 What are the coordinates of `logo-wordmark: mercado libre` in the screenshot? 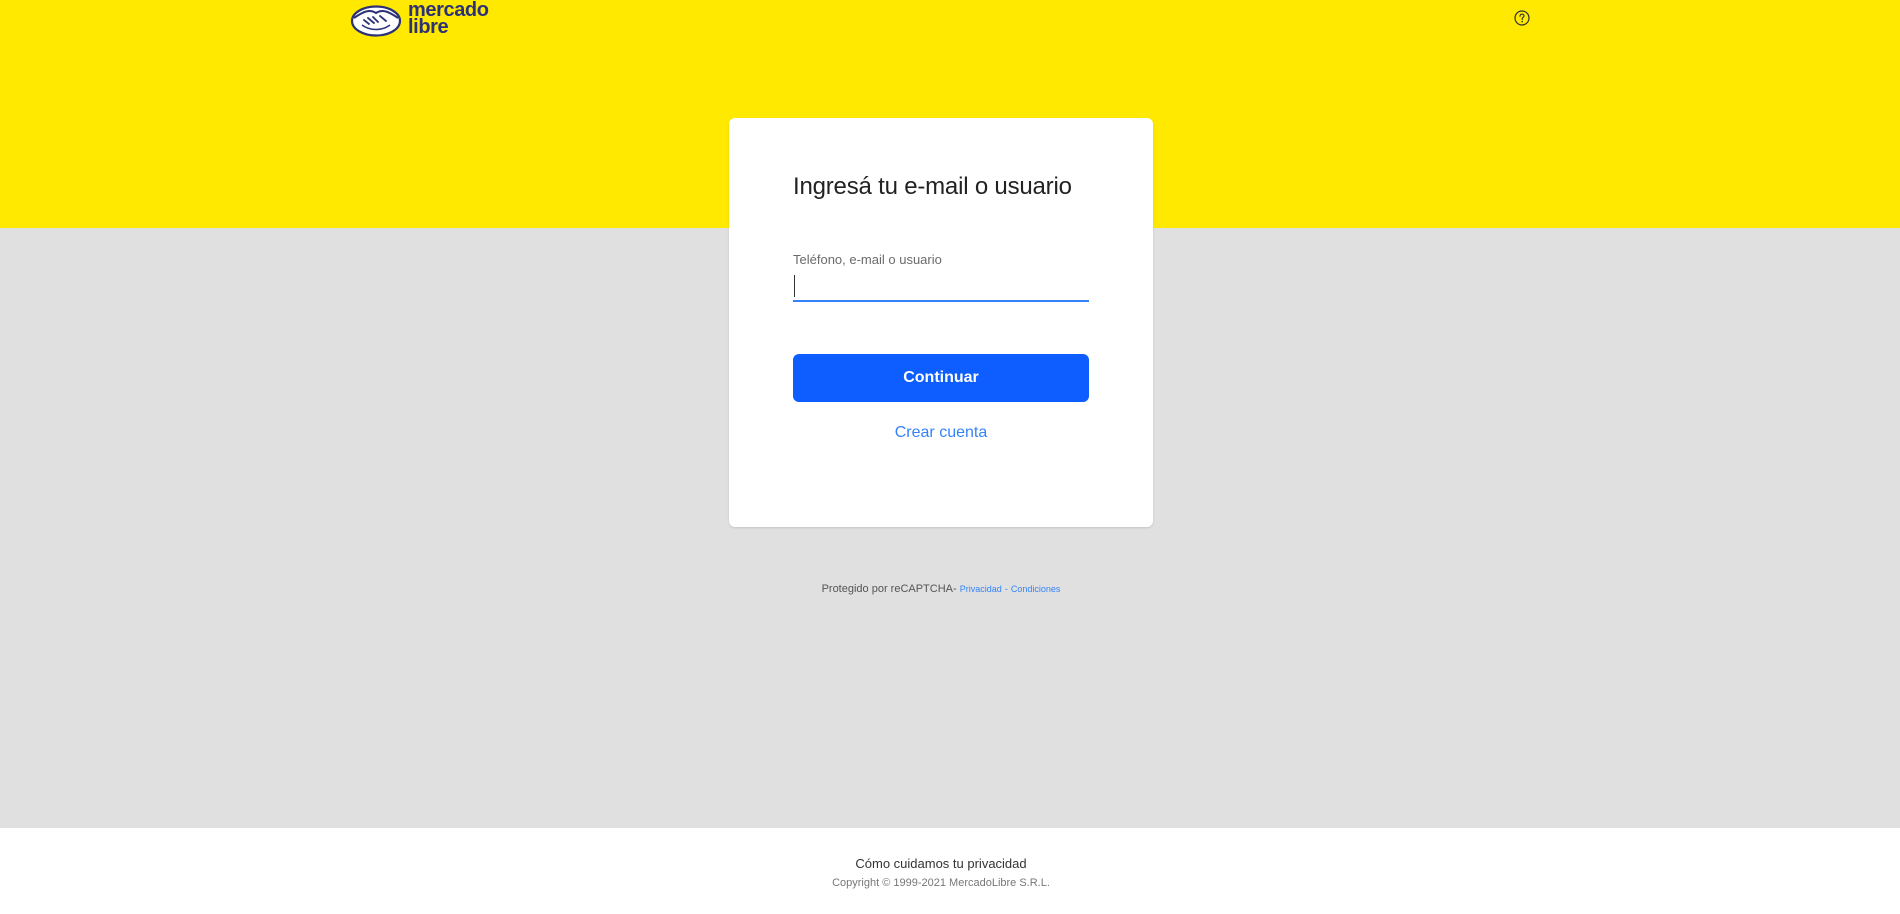 It's located at (448, 19).